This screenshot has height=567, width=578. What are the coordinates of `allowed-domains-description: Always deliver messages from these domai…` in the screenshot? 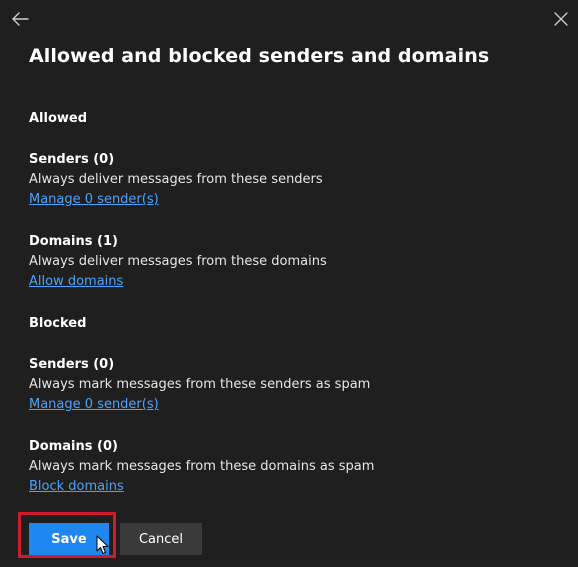 It's located at (178, 261).